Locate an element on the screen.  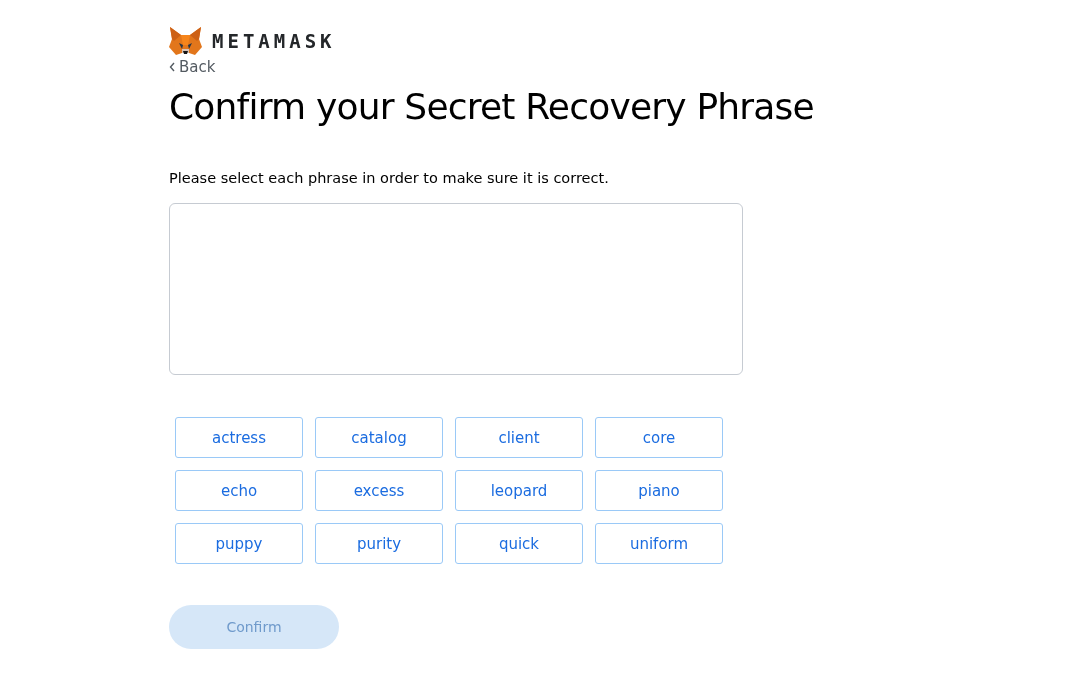
word-button: leopard is located at coordinates (519, 490).